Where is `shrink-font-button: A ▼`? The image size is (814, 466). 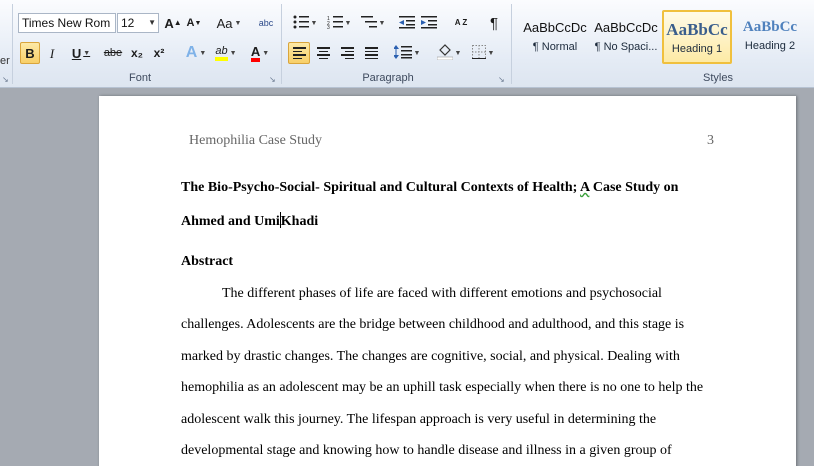 shrink-font-button: A ▼ is located at coordinates (194, 23).